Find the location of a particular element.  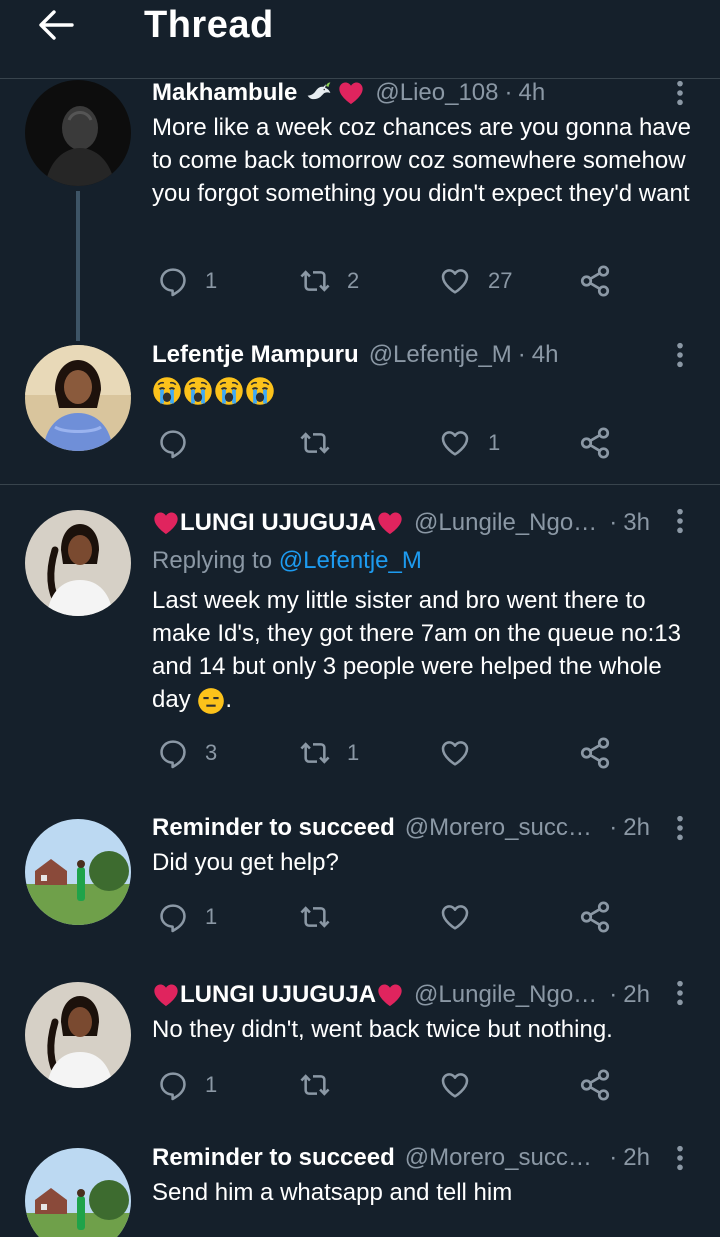

like-button: 1 is located at coordinates (469, 443).